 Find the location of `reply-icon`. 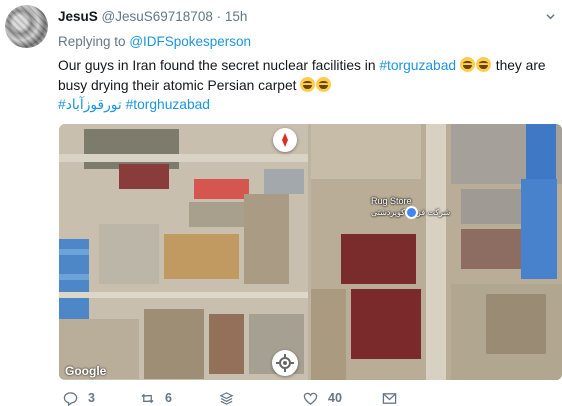

reply-icon is located at coordinates (70, 398).